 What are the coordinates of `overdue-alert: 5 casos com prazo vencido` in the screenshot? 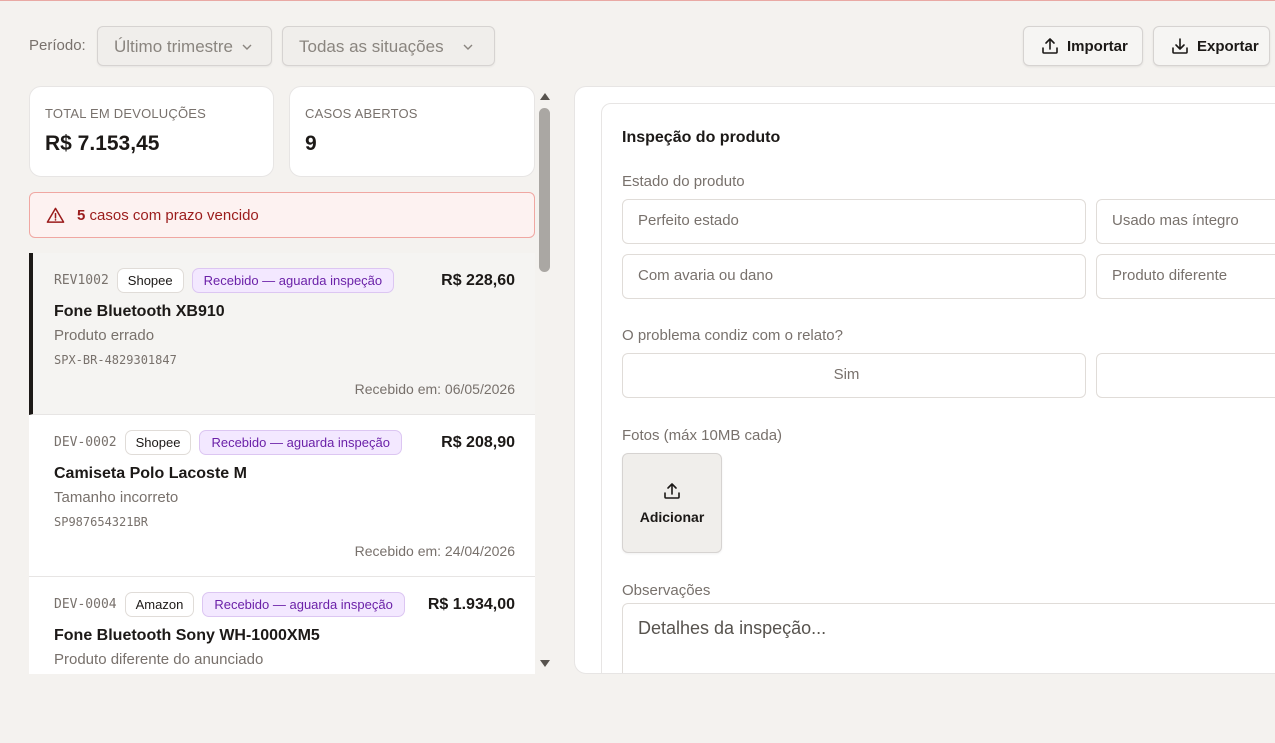 It's located at (282, 215).